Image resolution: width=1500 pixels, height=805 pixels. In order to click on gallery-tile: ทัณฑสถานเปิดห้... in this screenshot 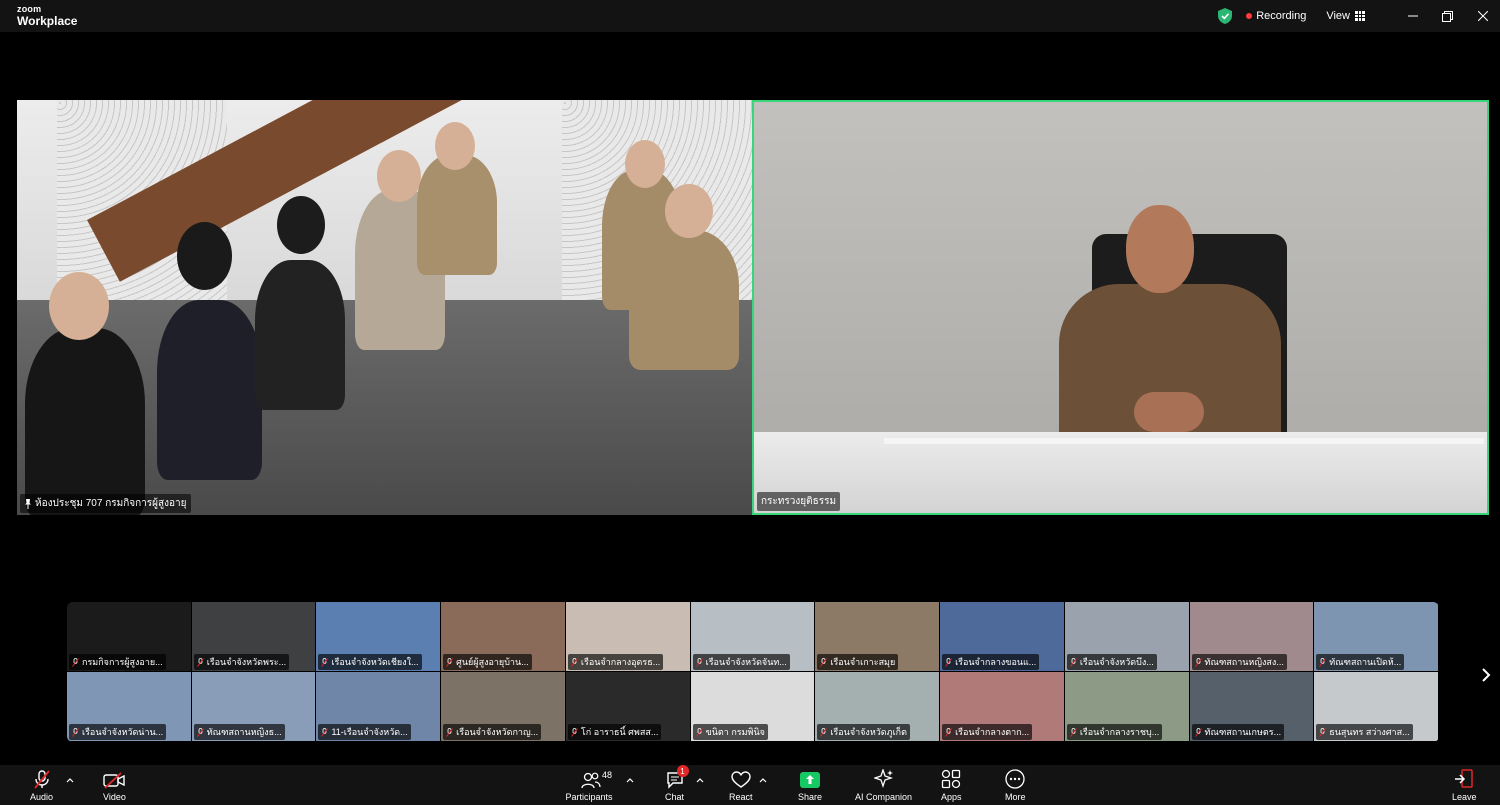, I will do `click(1376, 636)`.